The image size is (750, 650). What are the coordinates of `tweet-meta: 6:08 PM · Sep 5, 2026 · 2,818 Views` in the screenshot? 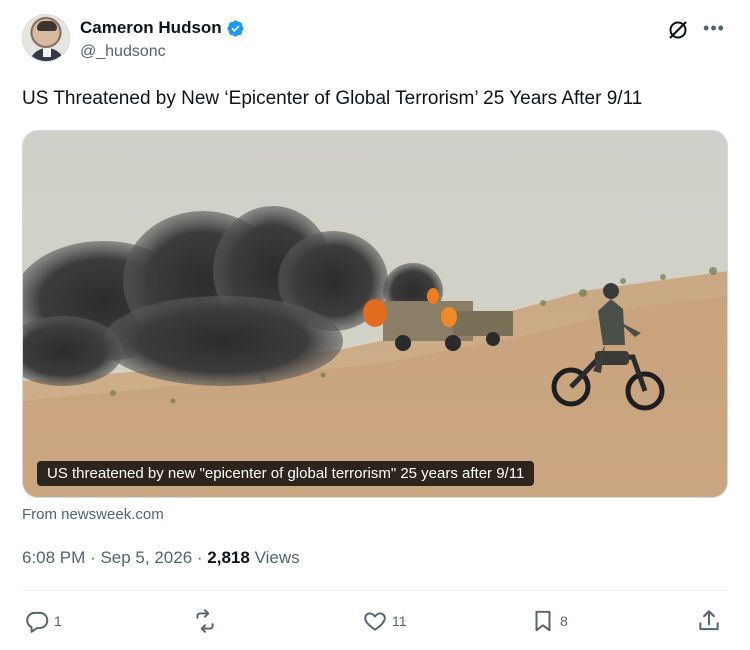 It's located at (161, 558).